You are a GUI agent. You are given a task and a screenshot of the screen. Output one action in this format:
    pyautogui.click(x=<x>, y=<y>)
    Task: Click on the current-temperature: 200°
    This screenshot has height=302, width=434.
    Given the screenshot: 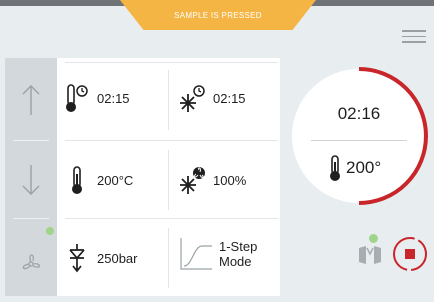 What is the action you would take?
    pyautogui.click(x=354, y=168)
    